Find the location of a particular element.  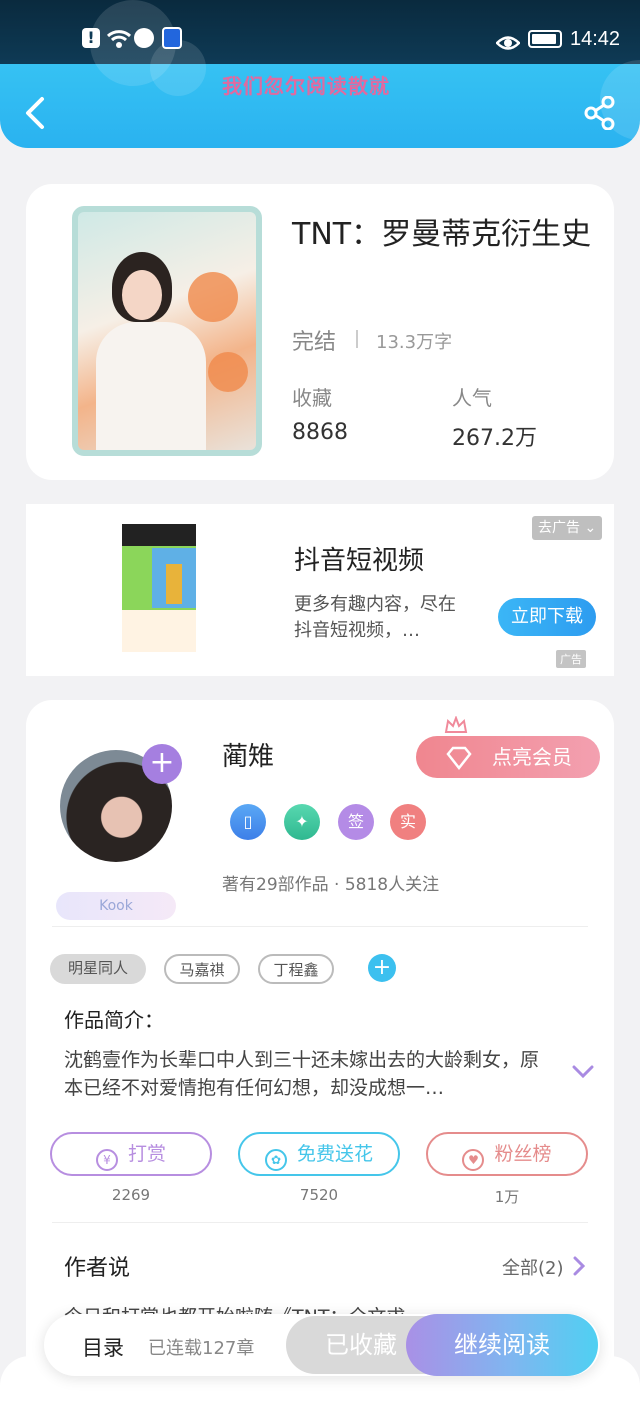

signed-medal-icon: 签 is located at coordinates (356, 822).